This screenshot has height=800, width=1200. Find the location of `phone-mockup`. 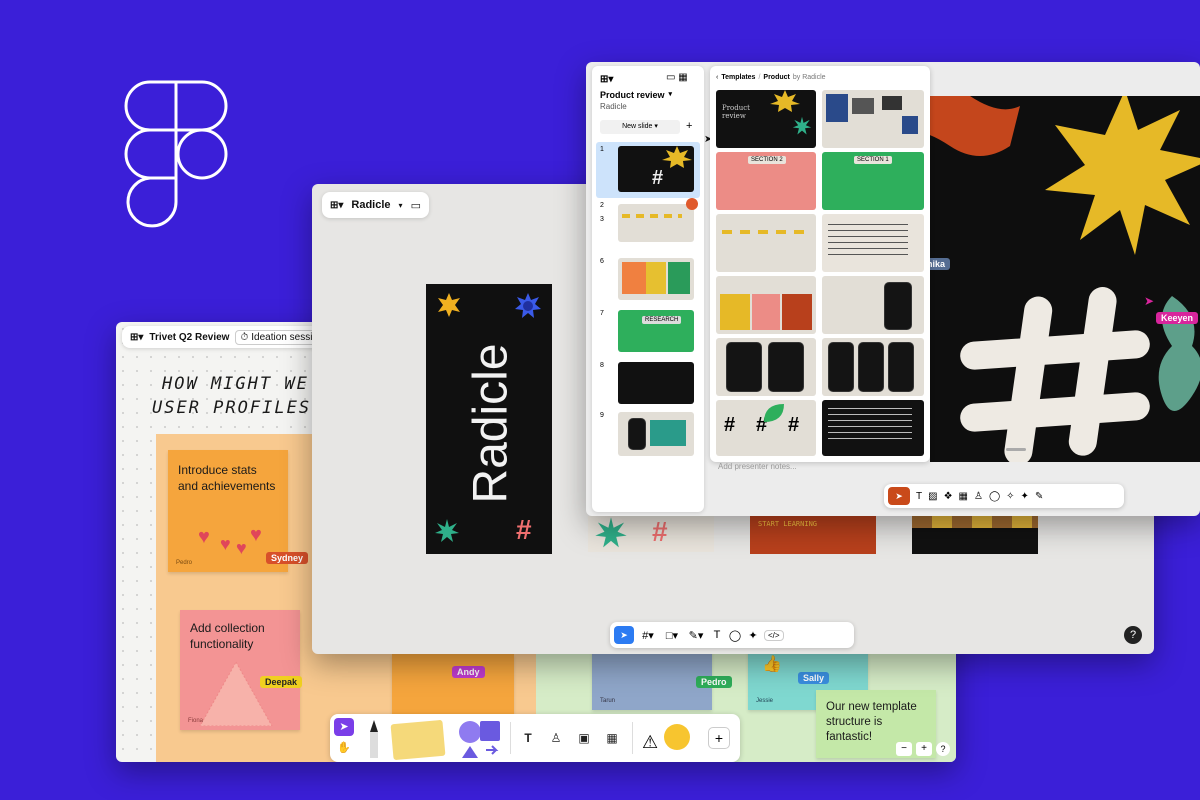

phone-mockup is located at coordinates (637, 434).